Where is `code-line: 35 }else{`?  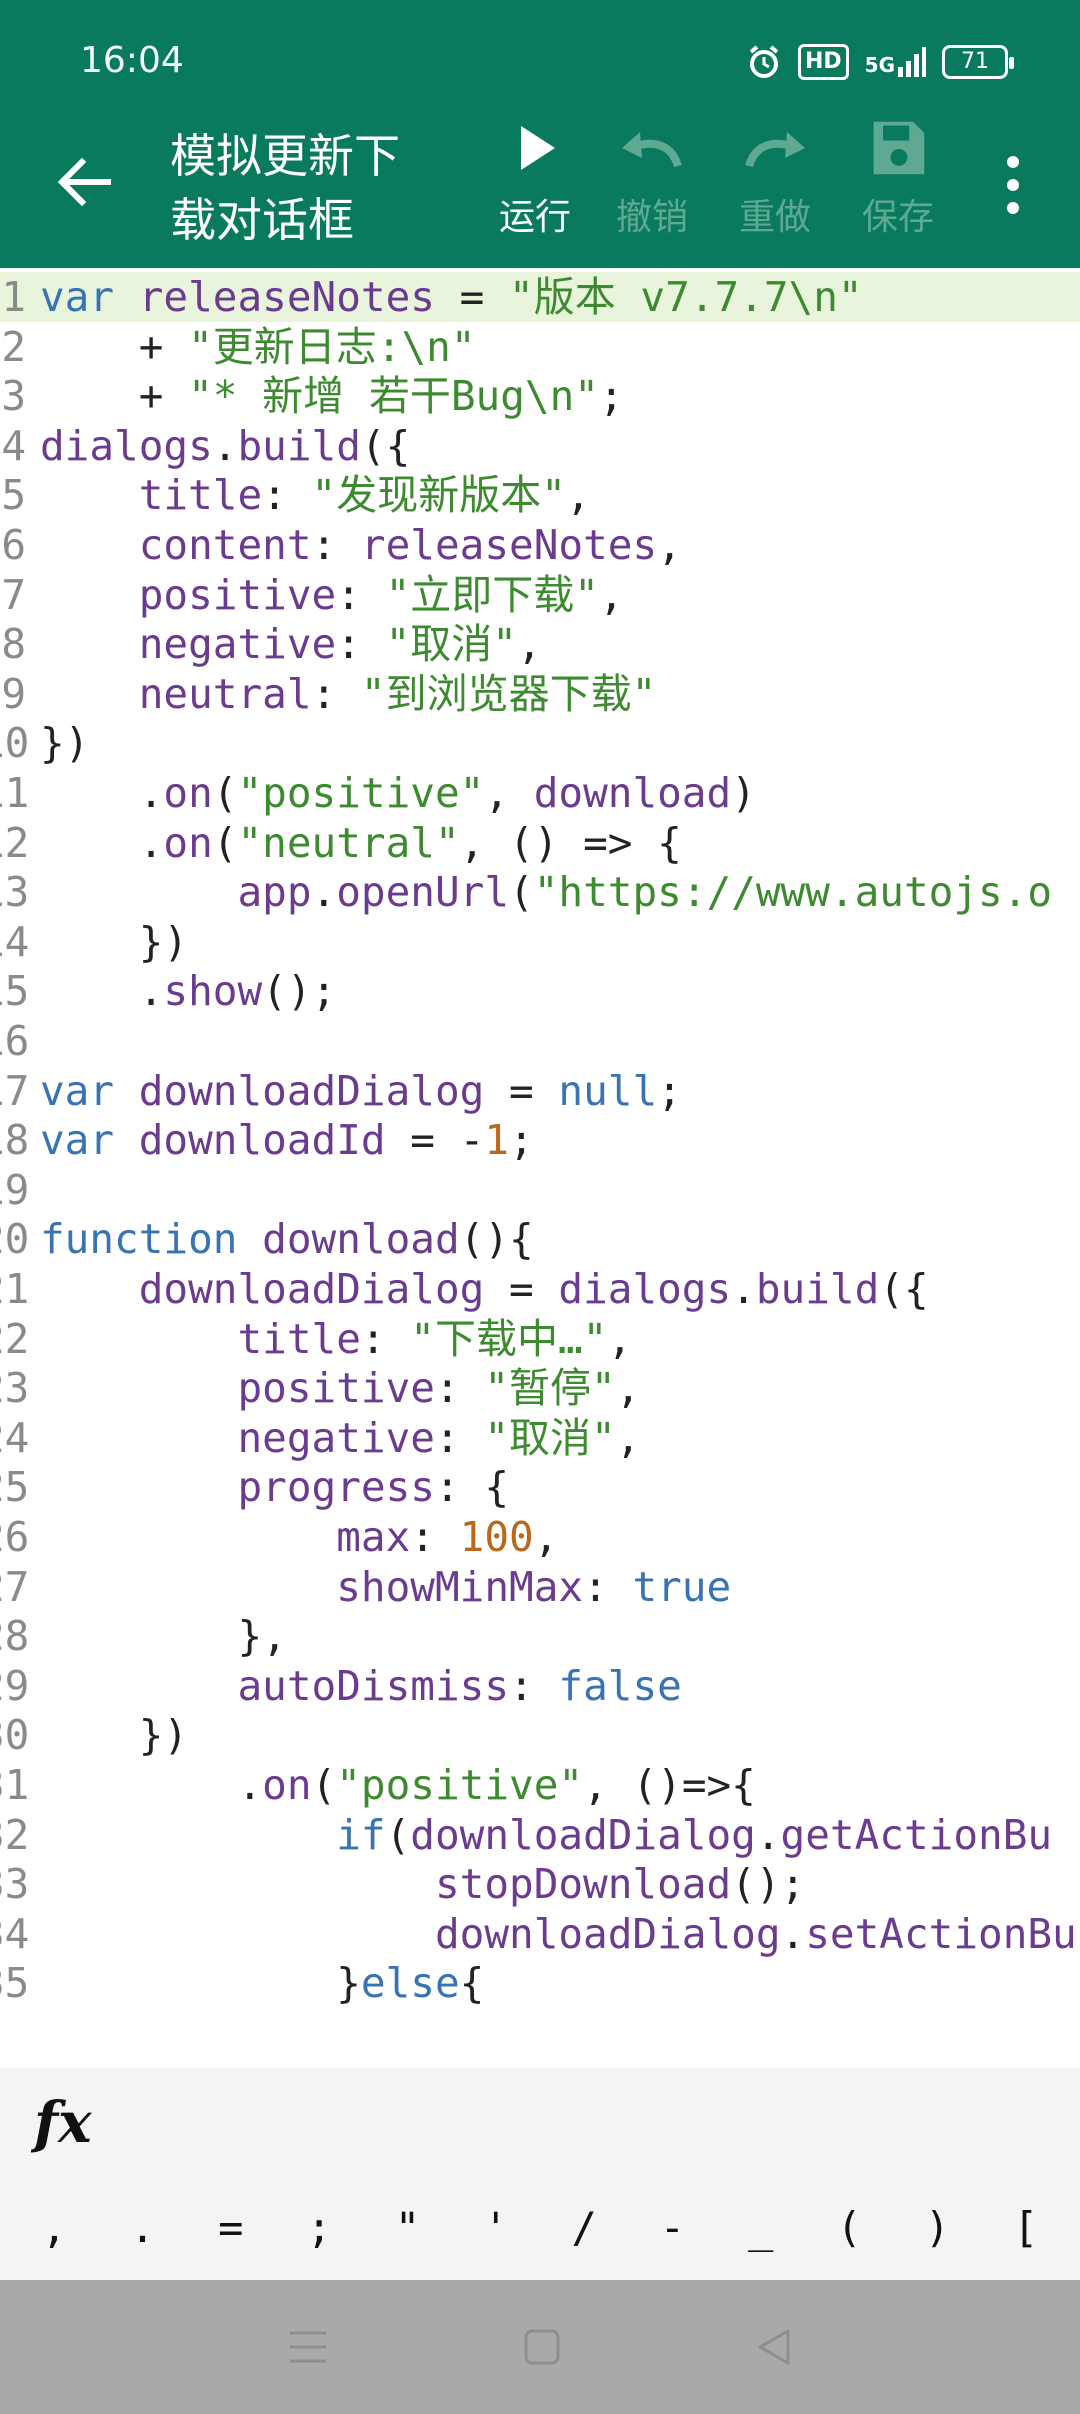 code-line: 35 }else{ is located at coordinates (540, 1983).